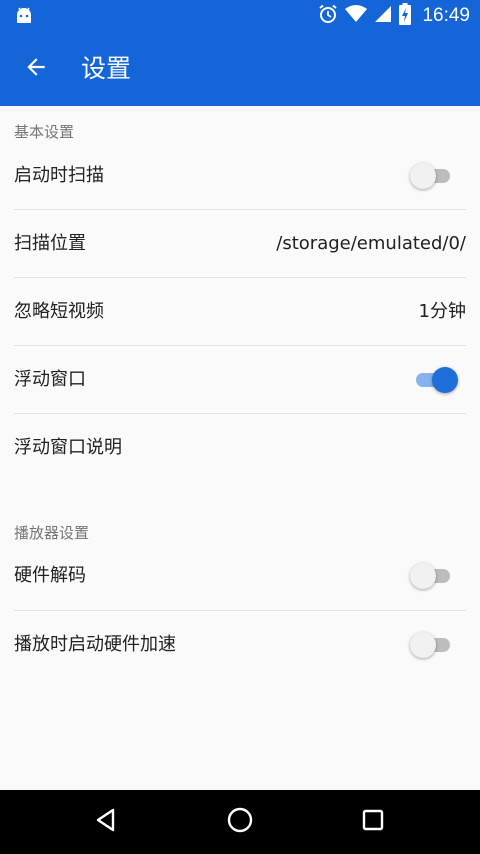 The height and width of the screenshot is (854, 480). I want to click on back-triangle-icon, so click(106, 822).